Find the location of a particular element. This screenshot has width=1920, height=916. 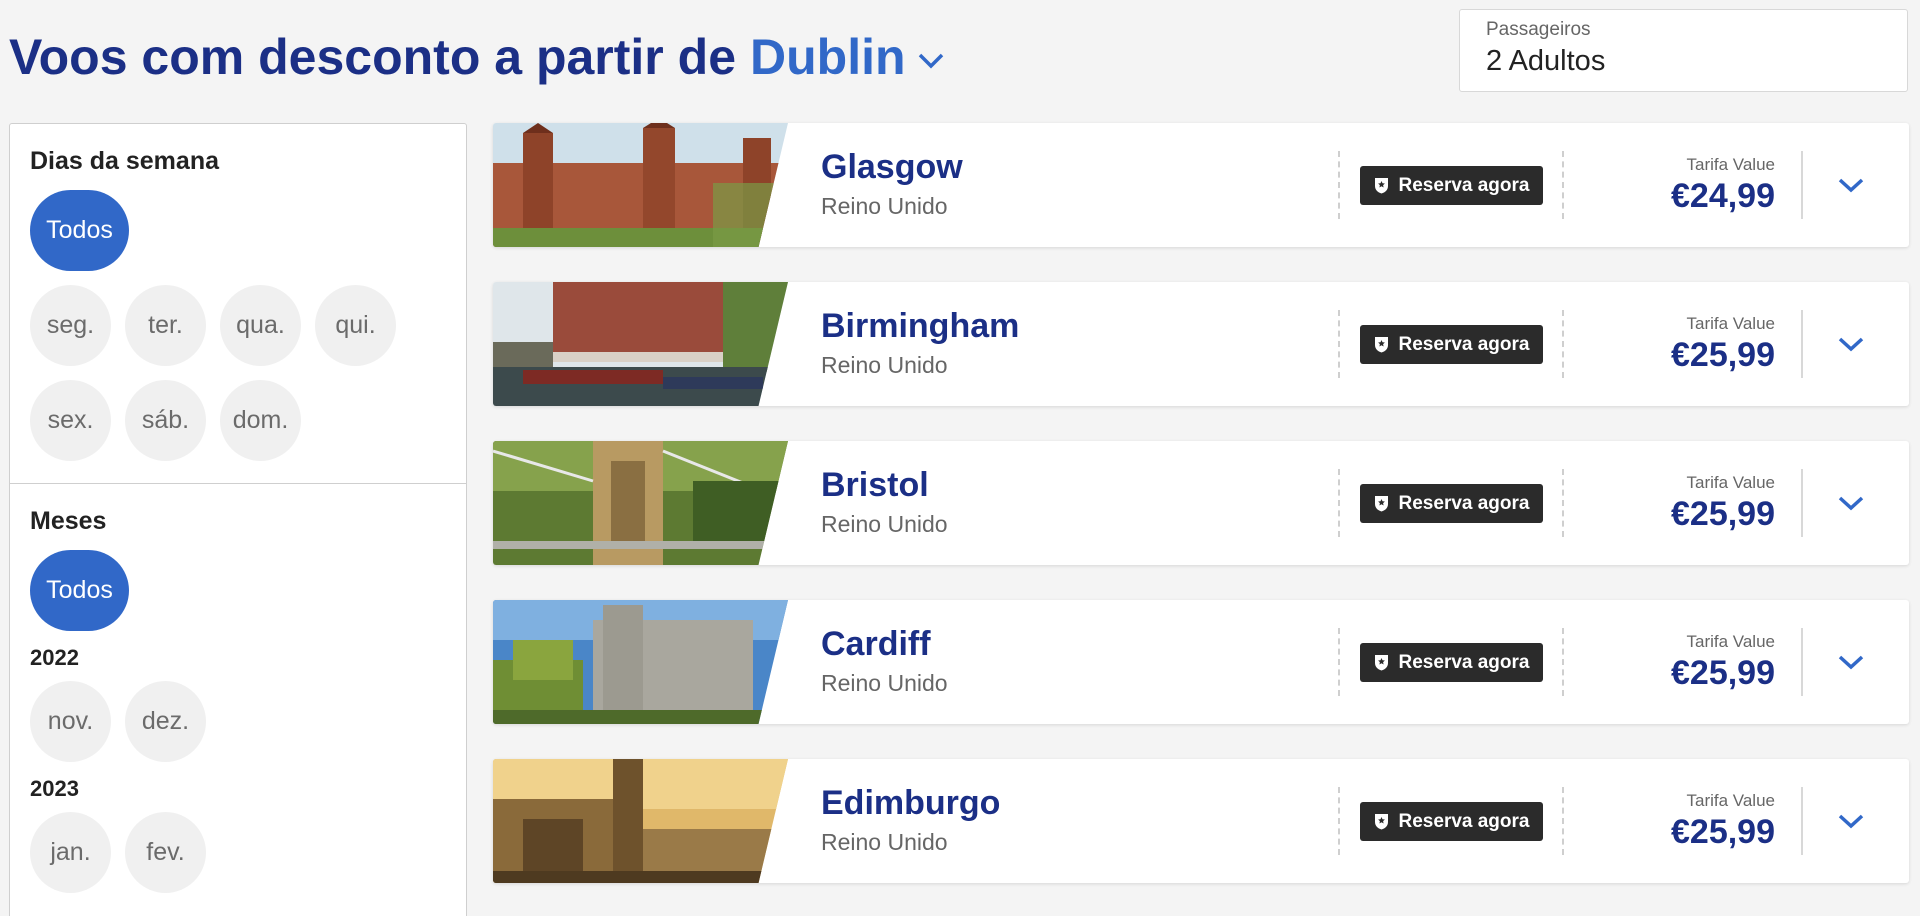

passengers-label: Passageiros is located at coordinates (1538, 29).